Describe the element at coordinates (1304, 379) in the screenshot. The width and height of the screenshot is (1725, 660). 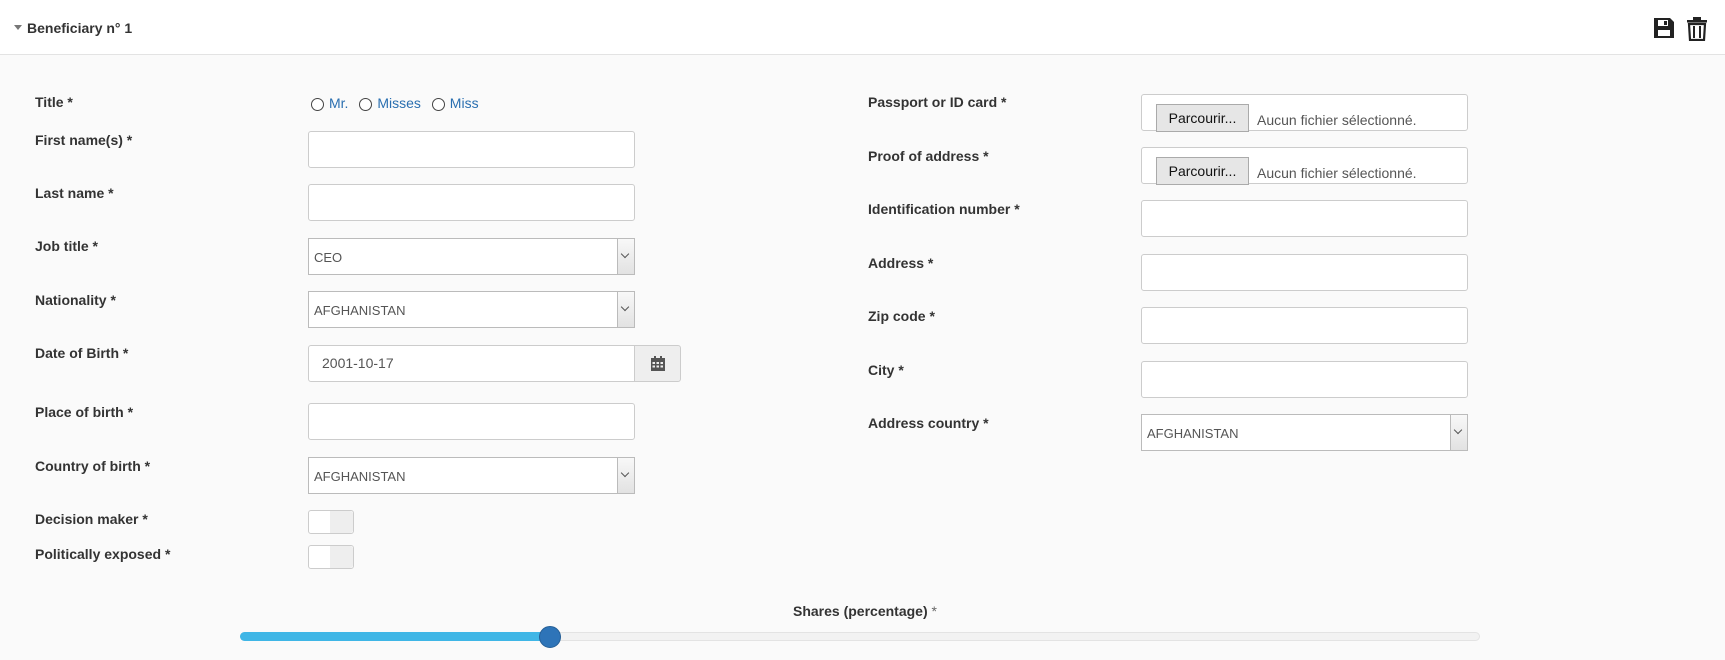
I see `city-input` at that location.